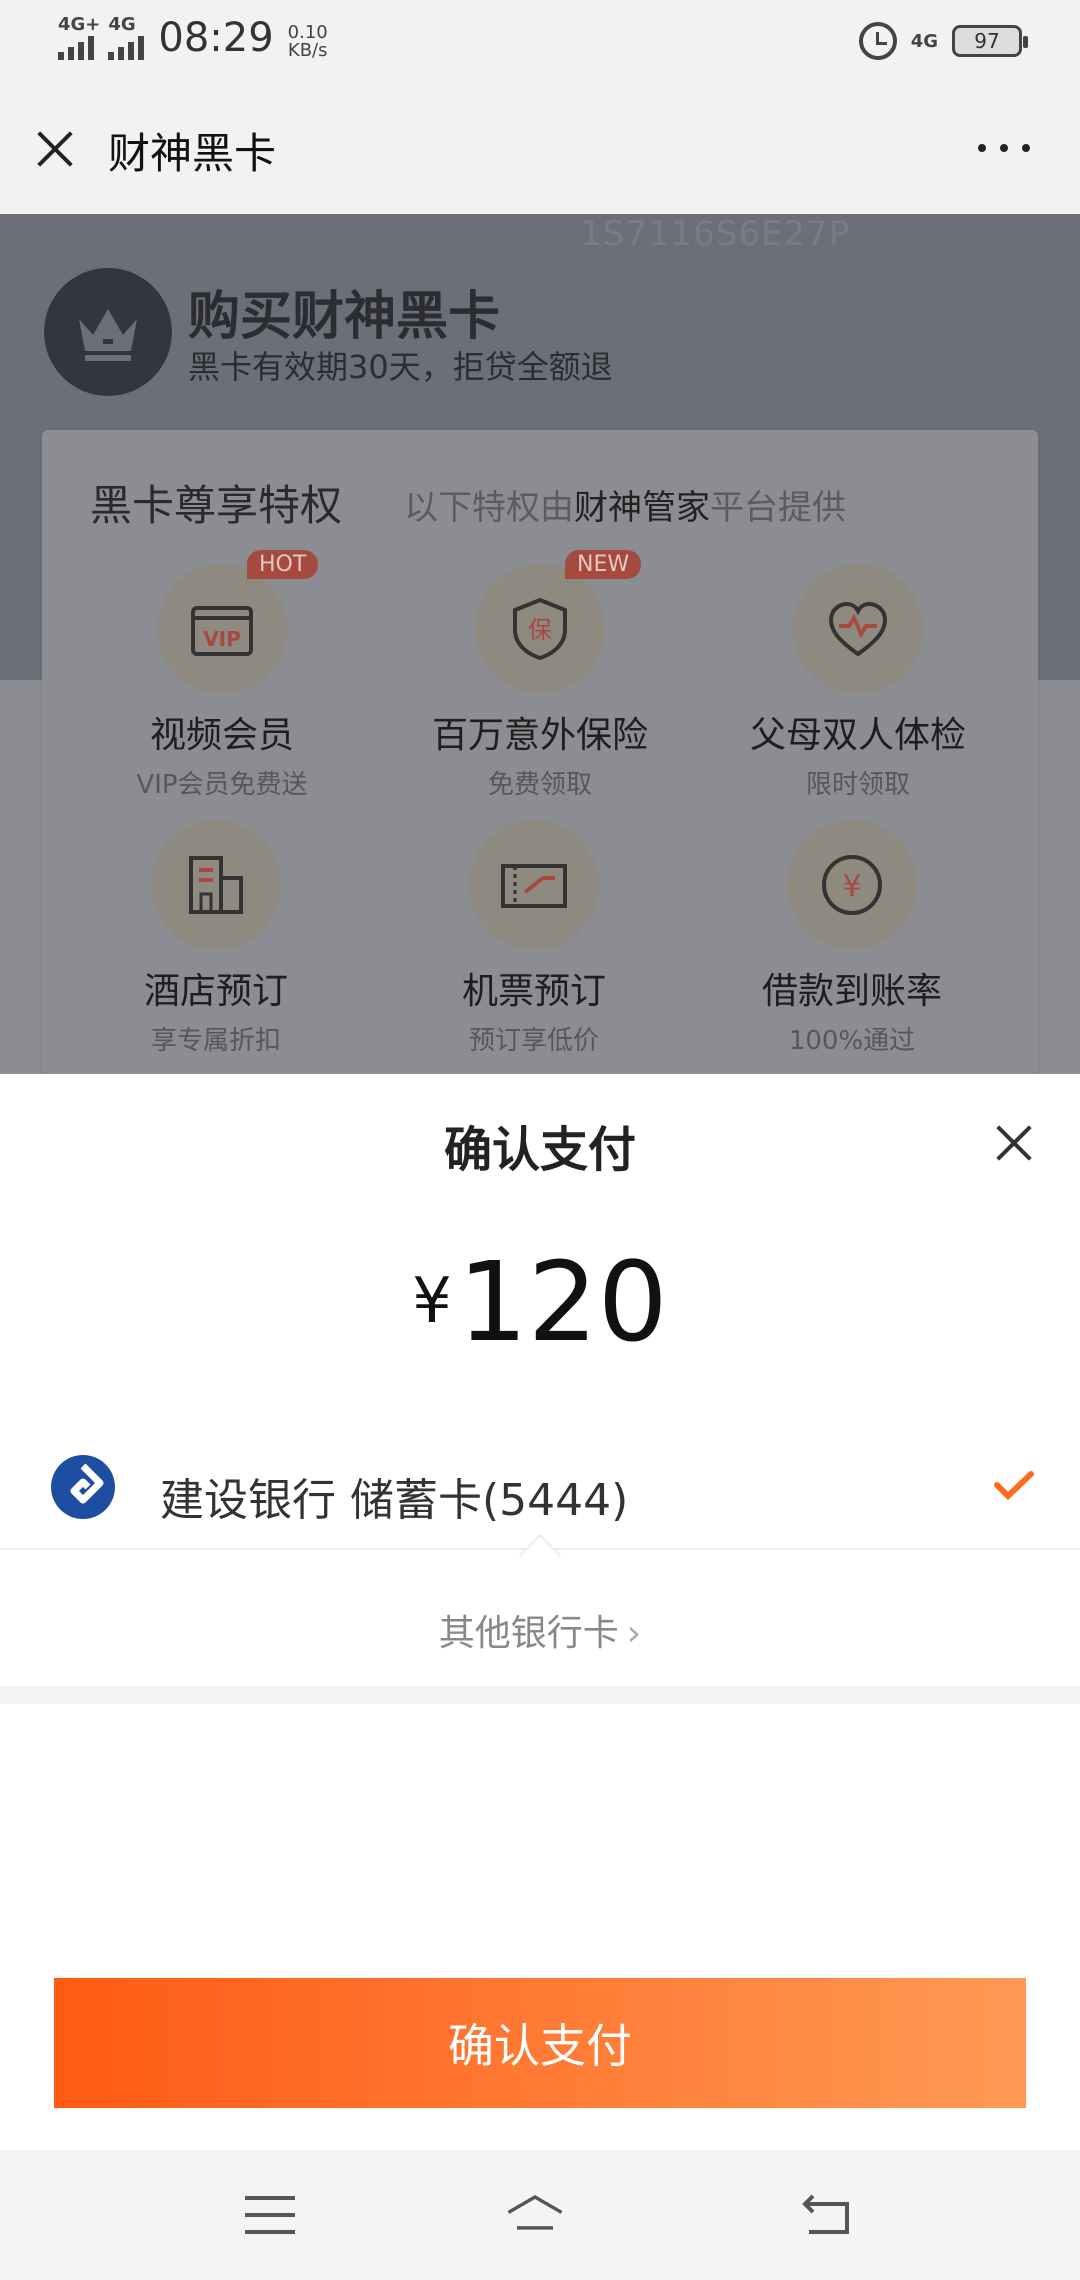 The height and width of the screenshot is (2280, 1080). I want to click on perk-subtitle: 免费领取, so click(539, 785).